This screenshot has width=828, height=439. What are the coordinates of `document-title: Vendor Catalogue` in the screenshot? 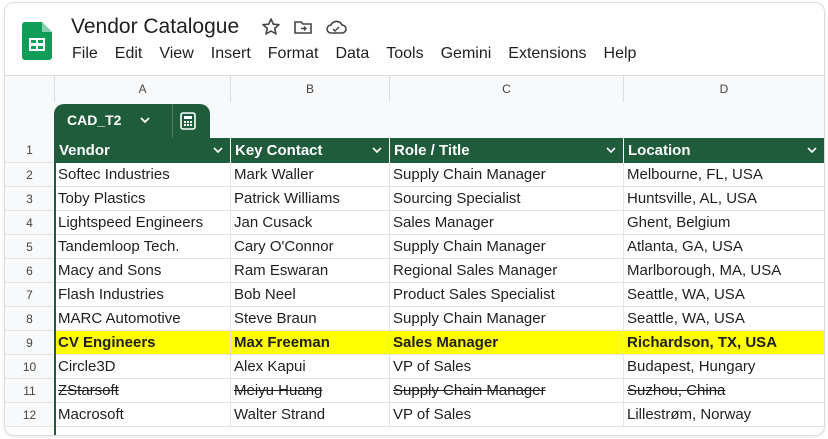 It's located at (155, 27).